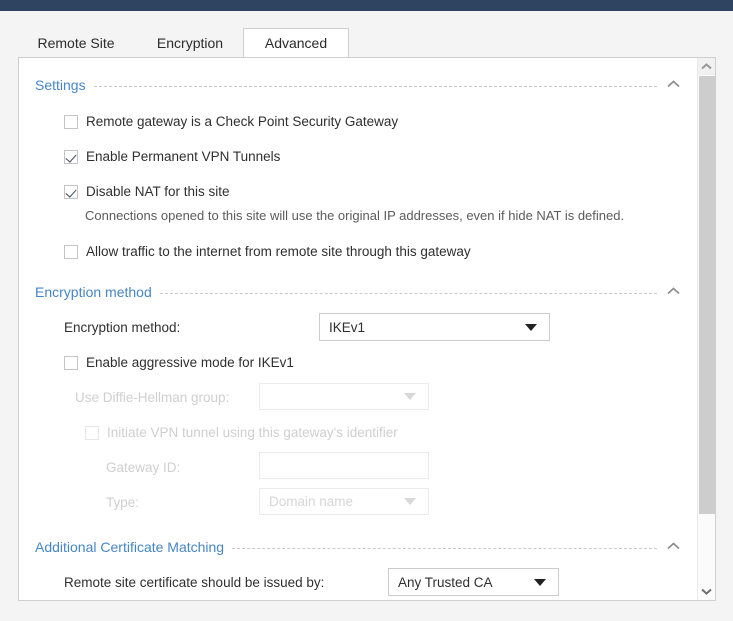 The image size is (733, 621). I want to click on section-header-settings: Settings, so click(359, 85).